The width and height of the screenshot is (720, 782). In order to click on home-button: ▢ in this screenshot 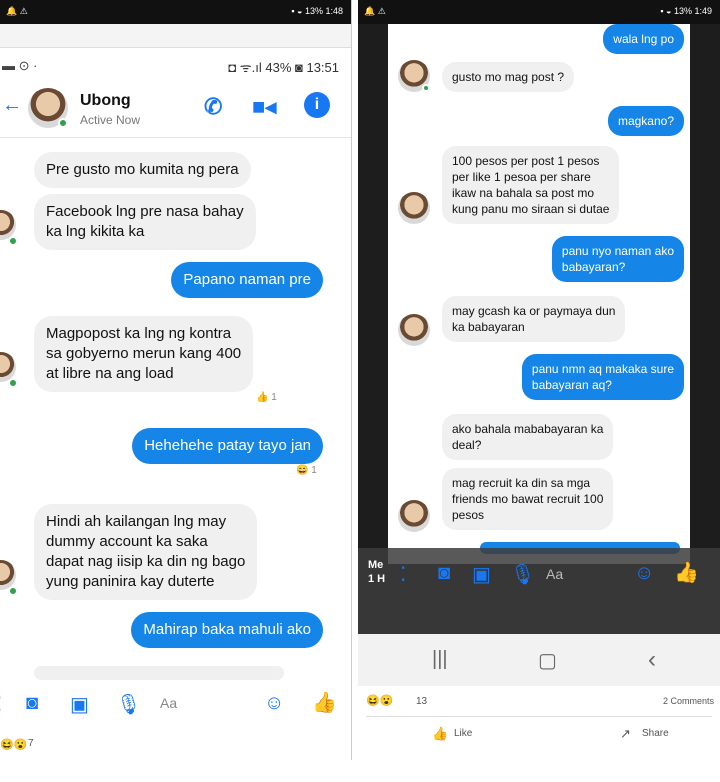, I will do `click(547, 660)`.